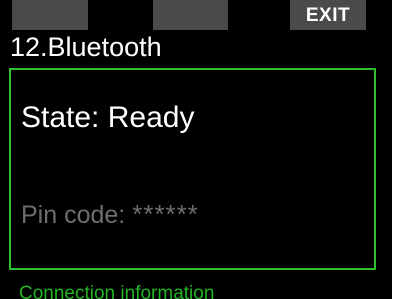 Image resolution: width=395 pixels, height=299 pixels. Describe the element at coordinates (151, 117) in the screenshot. I see `state-value: Ready` at that location.